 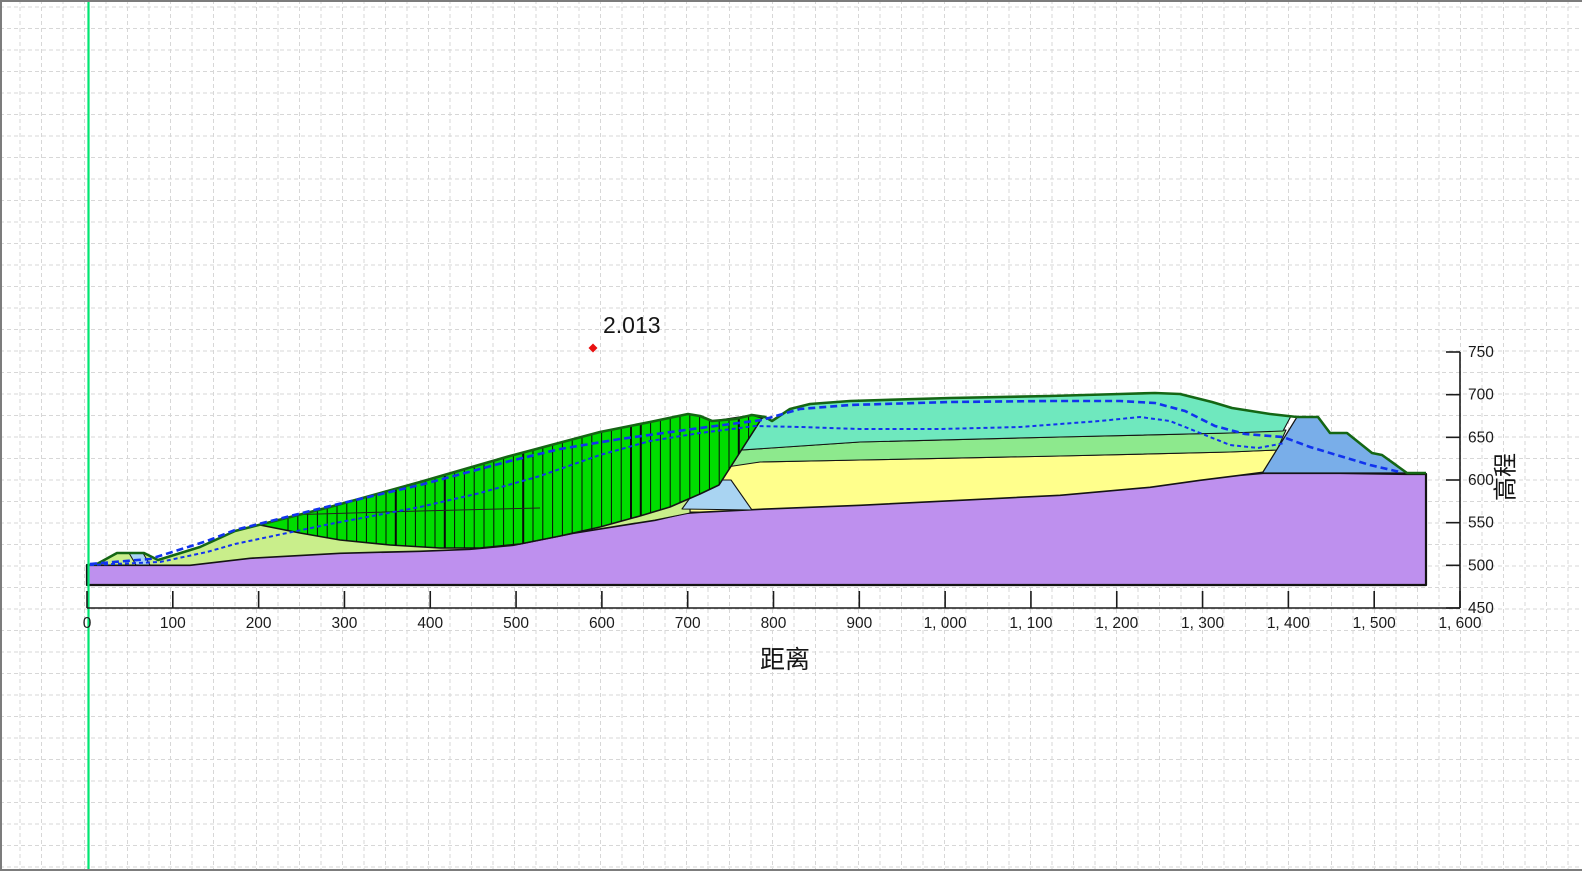 I want to click on x-tick-label: 1, 000, so click(x=945, y=623).